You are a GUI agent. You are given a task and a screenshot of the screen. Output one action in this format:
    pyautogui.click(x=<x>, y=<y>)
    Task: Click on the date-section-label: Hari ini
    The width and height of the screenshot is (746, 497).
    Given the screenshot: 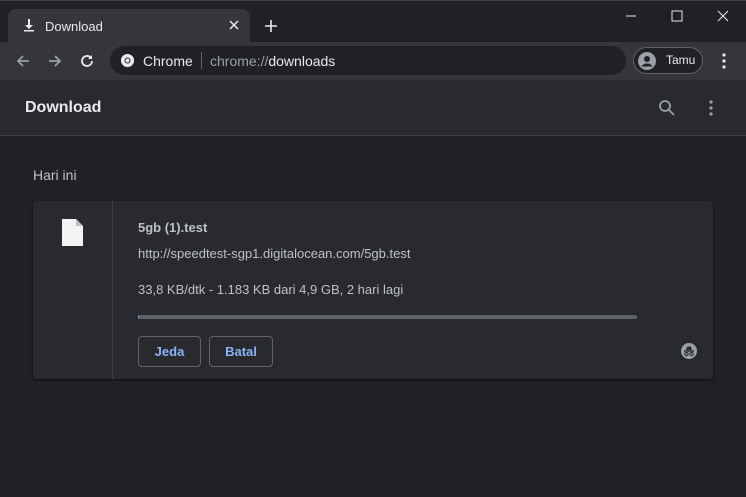 What is the action you would take?
    pyautogui.click(x=55, y=175)
    